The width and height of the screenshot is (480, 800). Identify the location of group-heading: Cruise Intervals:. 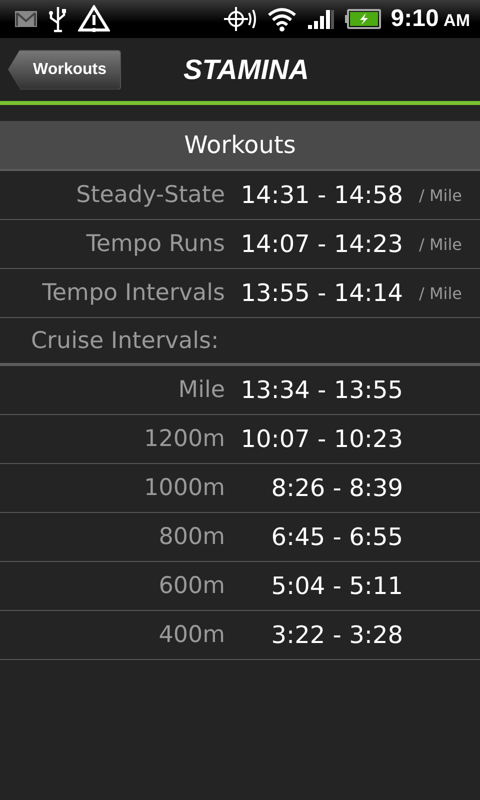
(124, 341).